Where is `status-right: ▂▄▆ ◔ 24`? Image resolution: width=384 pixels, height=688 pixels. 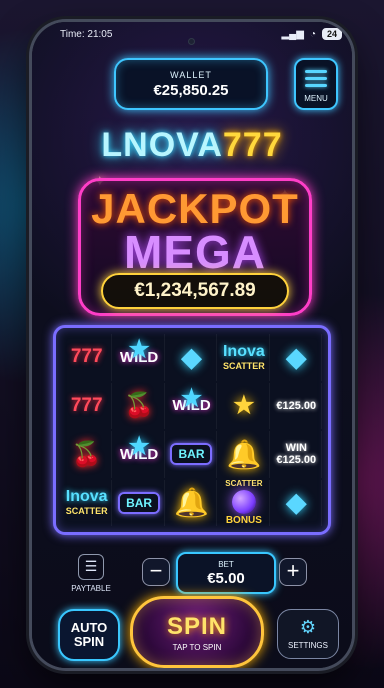 status-right: ▂▄▆ ◔ 24 is located at coordinates (311, 34).